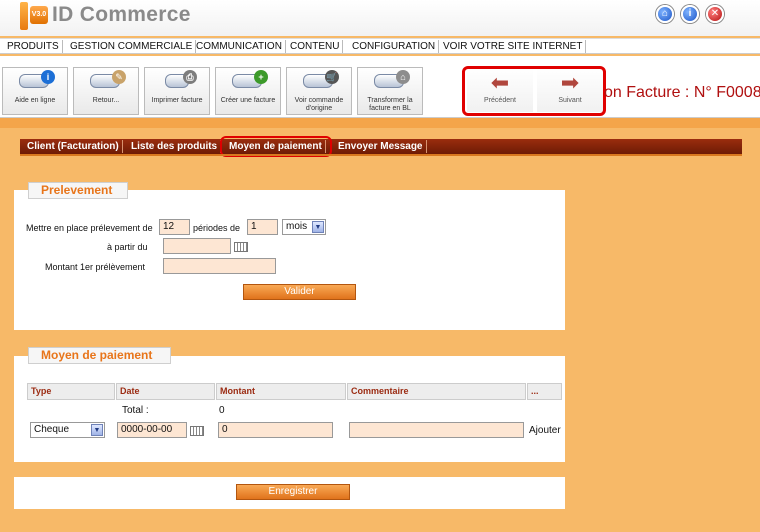  Describe the element at coordinates (174, 227) in the screenshot. I see `periods-input: 12` at that location.